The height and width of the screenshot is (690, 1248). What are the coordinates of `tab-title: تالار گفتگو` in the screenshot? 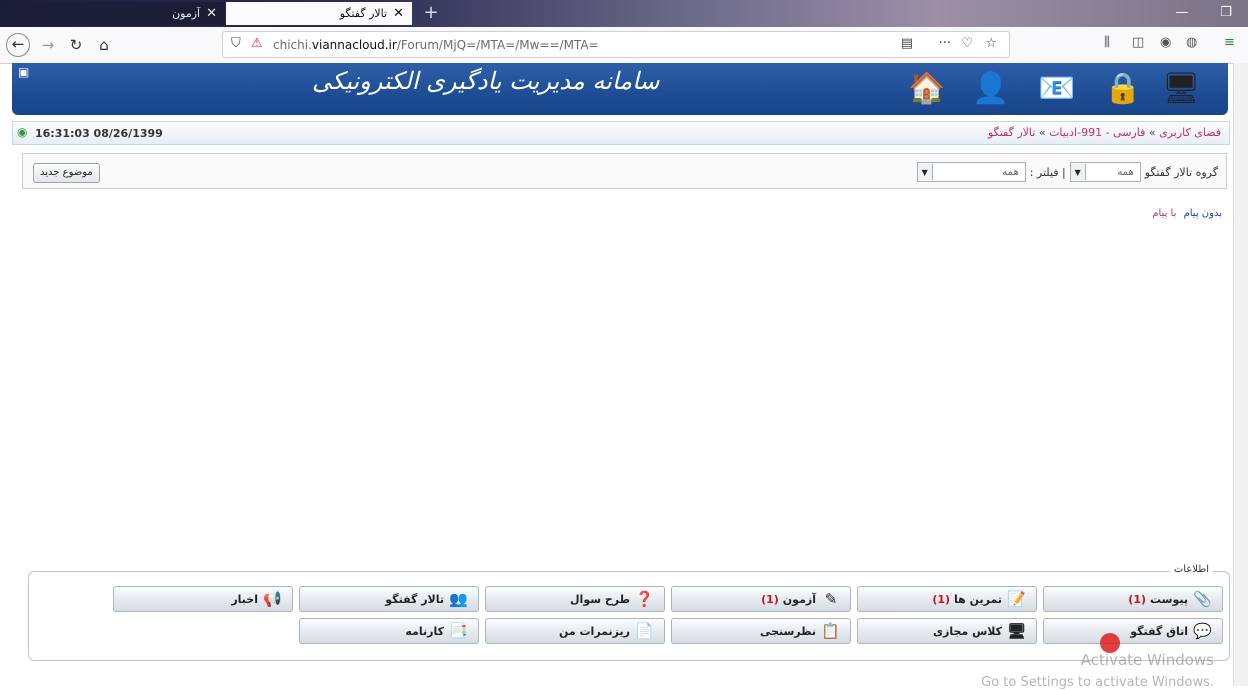 It's located at (363, 13).